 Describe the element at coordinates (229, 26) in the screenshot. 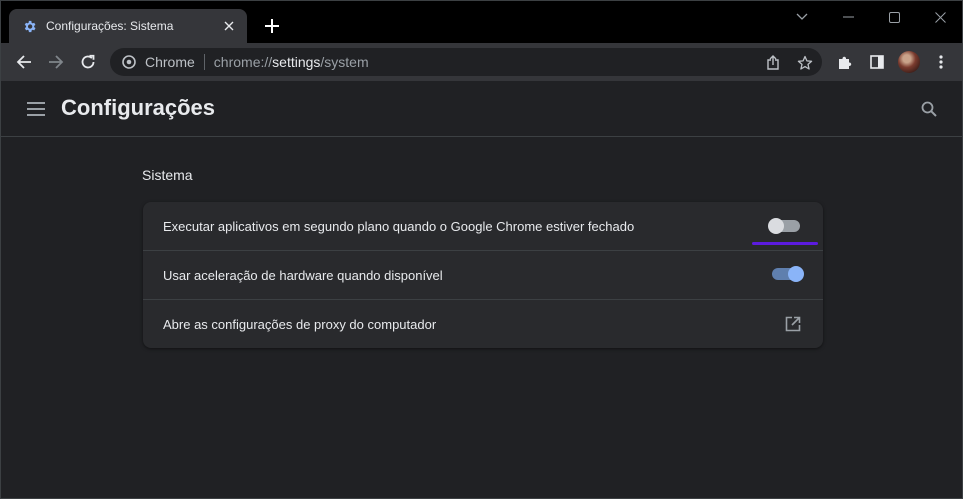

I see `close-tab-icon` at that location.